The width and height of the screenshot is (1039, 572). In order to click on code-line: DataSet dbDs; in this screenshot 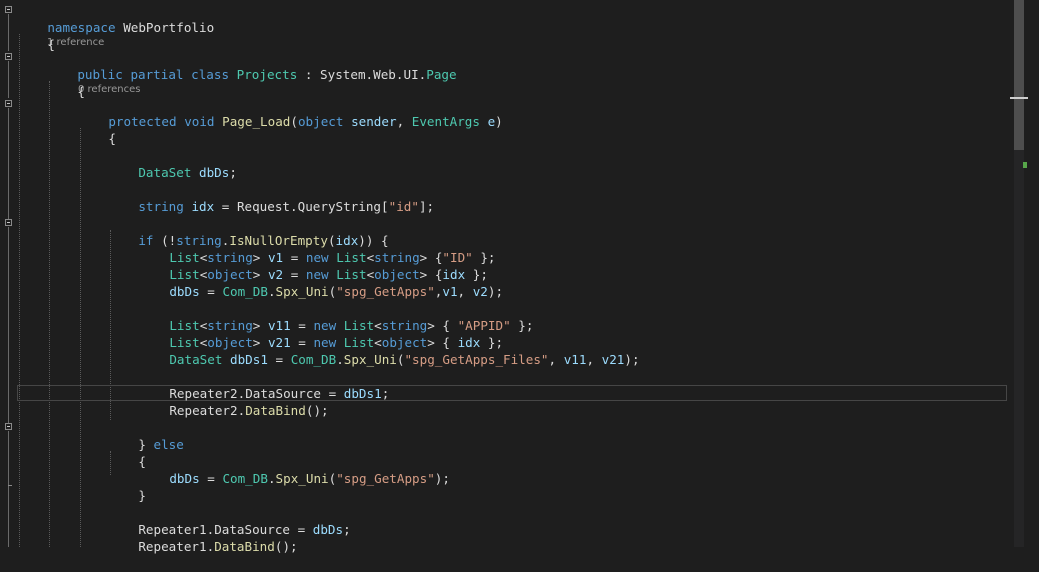, I will do `click(172, 163)`.